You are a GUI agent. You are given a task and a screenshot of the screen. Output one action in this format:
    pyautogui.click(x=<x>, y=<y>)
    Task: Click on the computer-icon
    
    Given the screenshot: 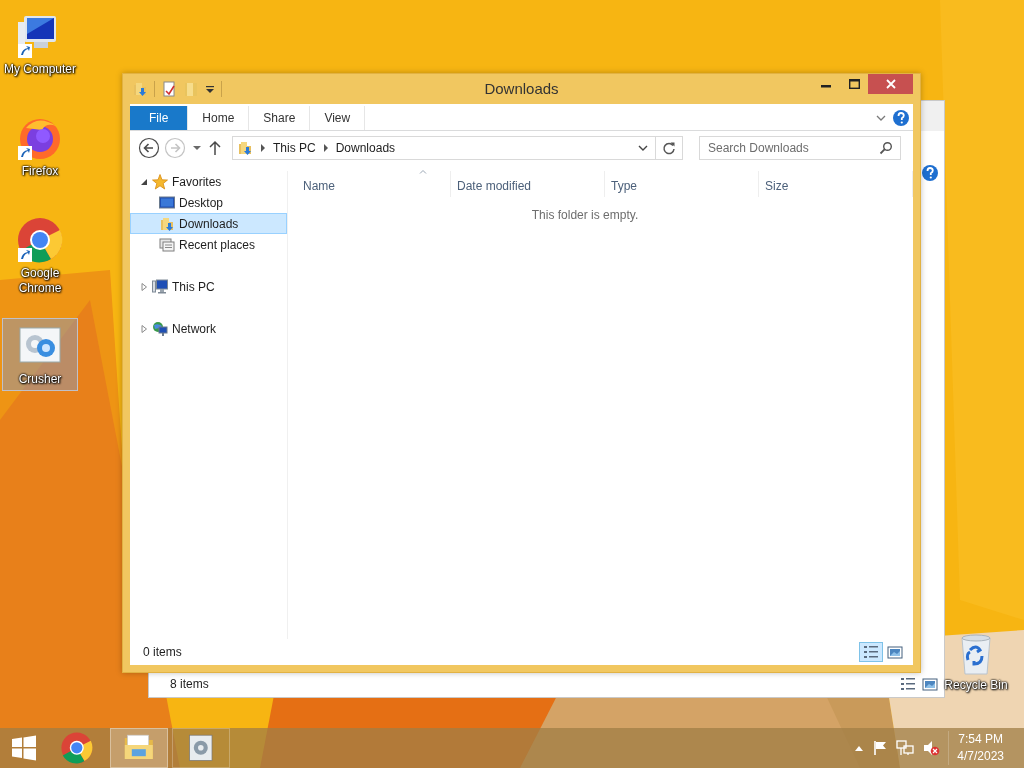 What is the action you would take?
    pyautogui.click(x=160, y=286)
    